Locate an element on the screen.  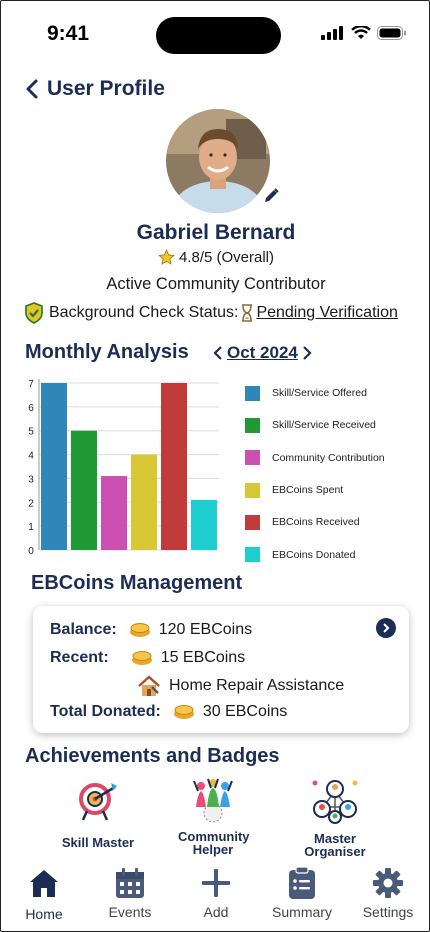
user-role: Active Community Contributor is located at coordinates (216, 284).